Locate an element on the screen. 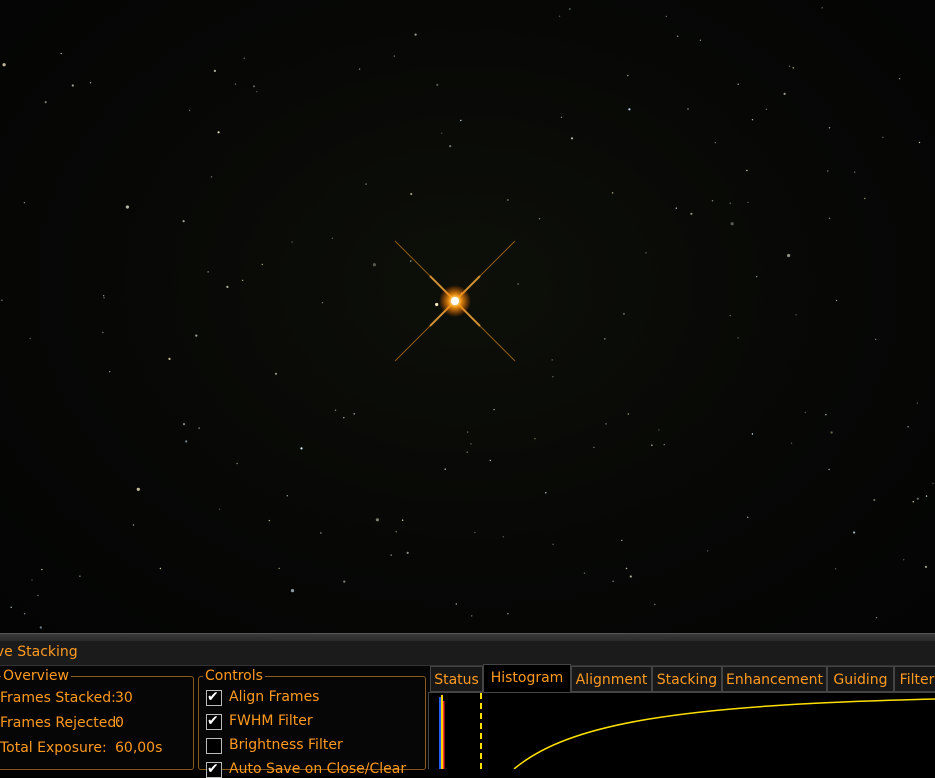  controls-title: Controls is located at coordinates (234, 676).